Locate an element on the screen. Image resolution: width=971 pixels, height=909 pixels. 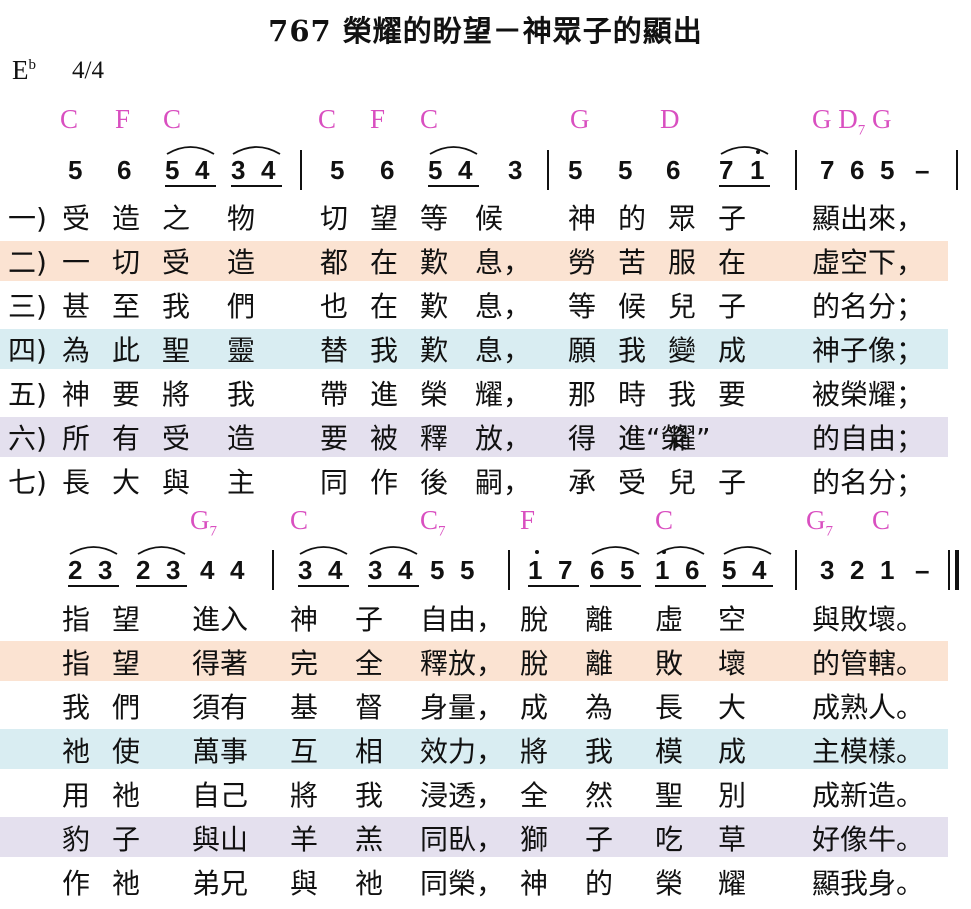
lyric-syllable: 主模樣。 is located at coordinates (868, 751).